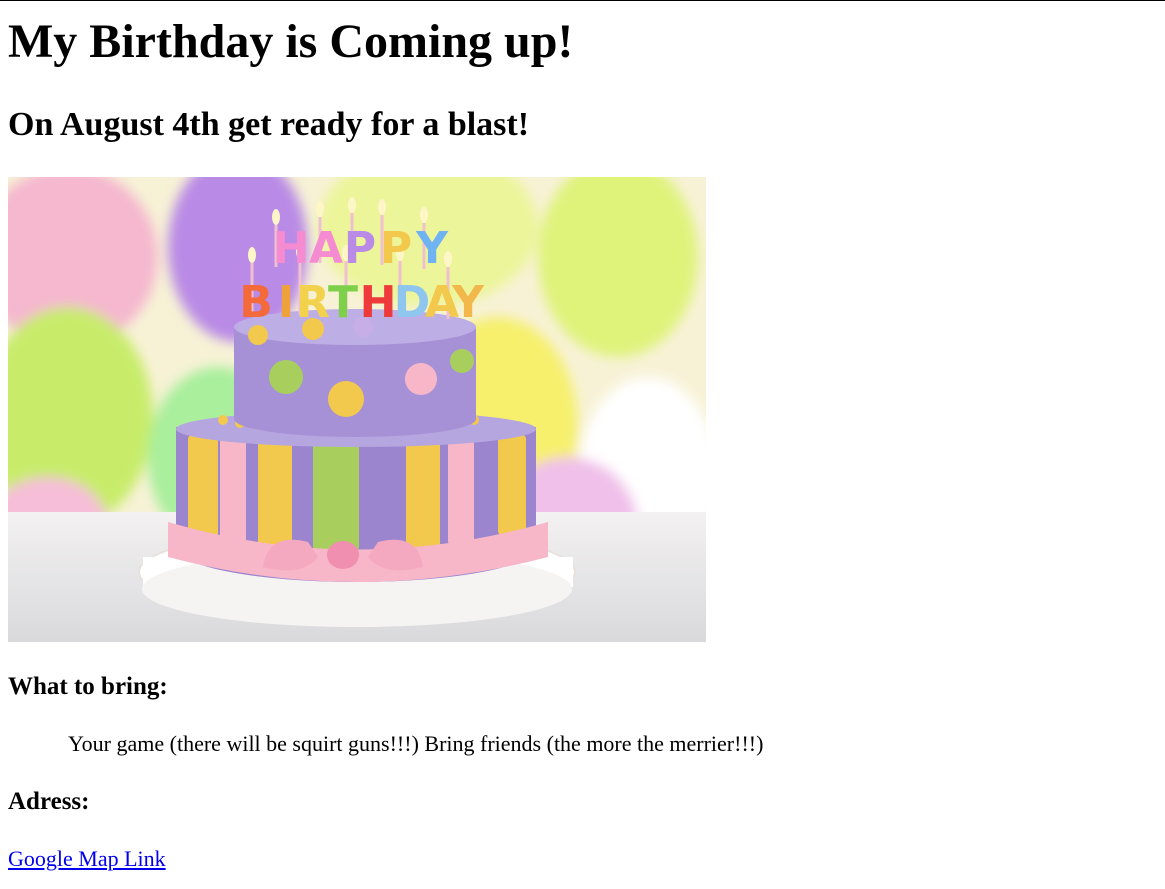  Describe the element at coordinates (49, 801) in the screenshot. I see `address-heading: Adress:` at that location.